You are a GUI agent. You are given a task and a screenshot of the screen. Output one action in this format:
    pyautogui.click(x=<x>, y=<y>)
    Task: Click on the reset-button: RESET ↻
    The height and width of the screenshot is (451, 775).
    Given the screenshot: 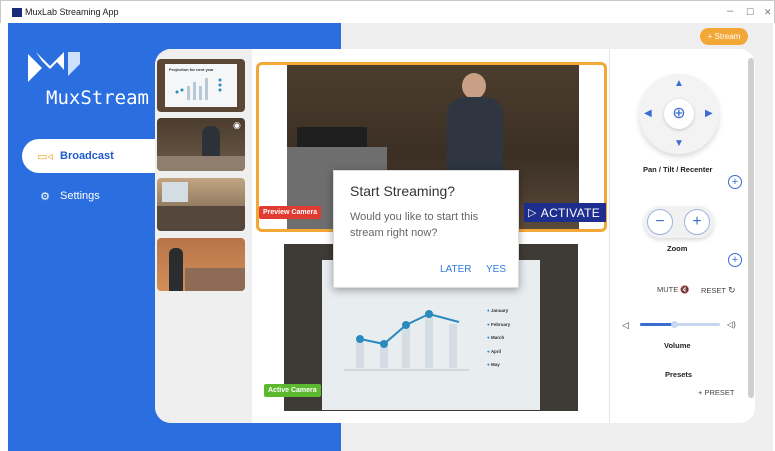 What is the action you would take?
    pyautogui.click(x=718, y=290)
    